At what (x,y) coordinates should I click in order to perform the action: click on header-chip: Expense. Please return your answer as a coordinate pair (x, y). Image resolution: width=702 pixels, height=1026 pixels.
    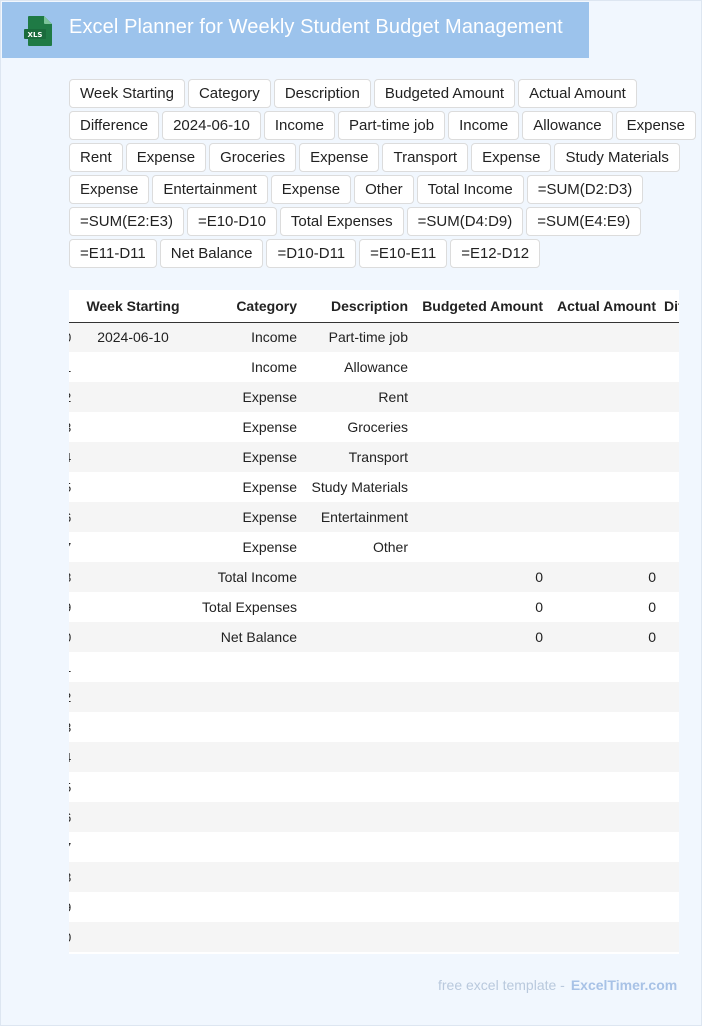
    Looking at the image, I should click on (656, 125).